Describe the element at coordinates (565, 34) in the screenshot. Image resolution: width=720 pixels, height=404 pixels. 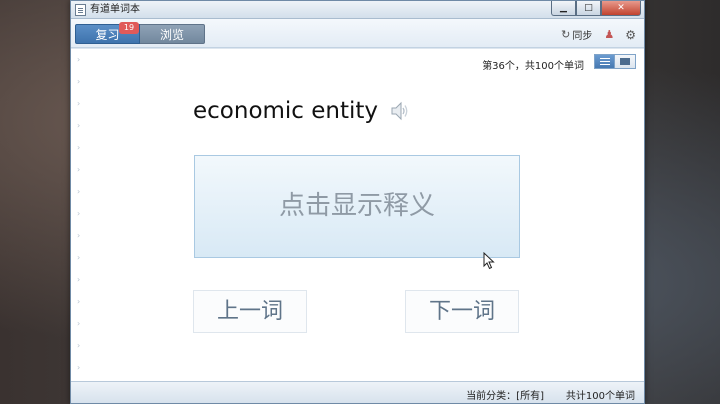
I see `sync-icon: ↻` at that location.